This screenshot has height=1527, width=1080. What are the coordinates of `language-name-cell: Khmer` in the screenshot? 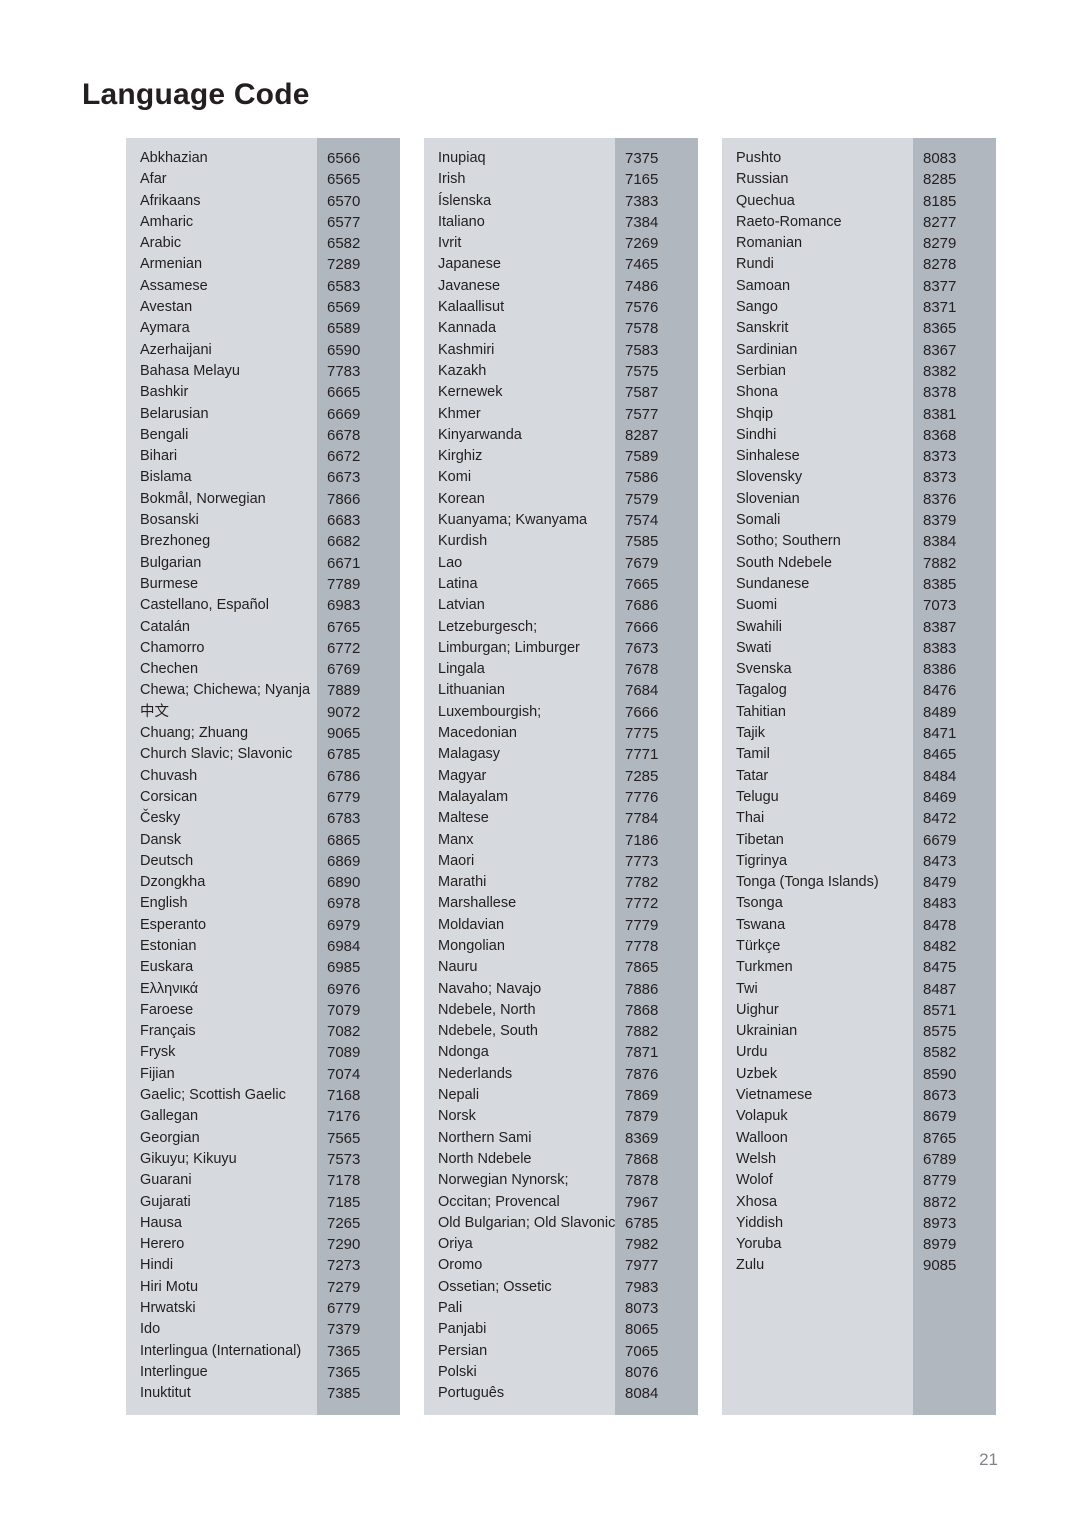 It's located at (459, 413).